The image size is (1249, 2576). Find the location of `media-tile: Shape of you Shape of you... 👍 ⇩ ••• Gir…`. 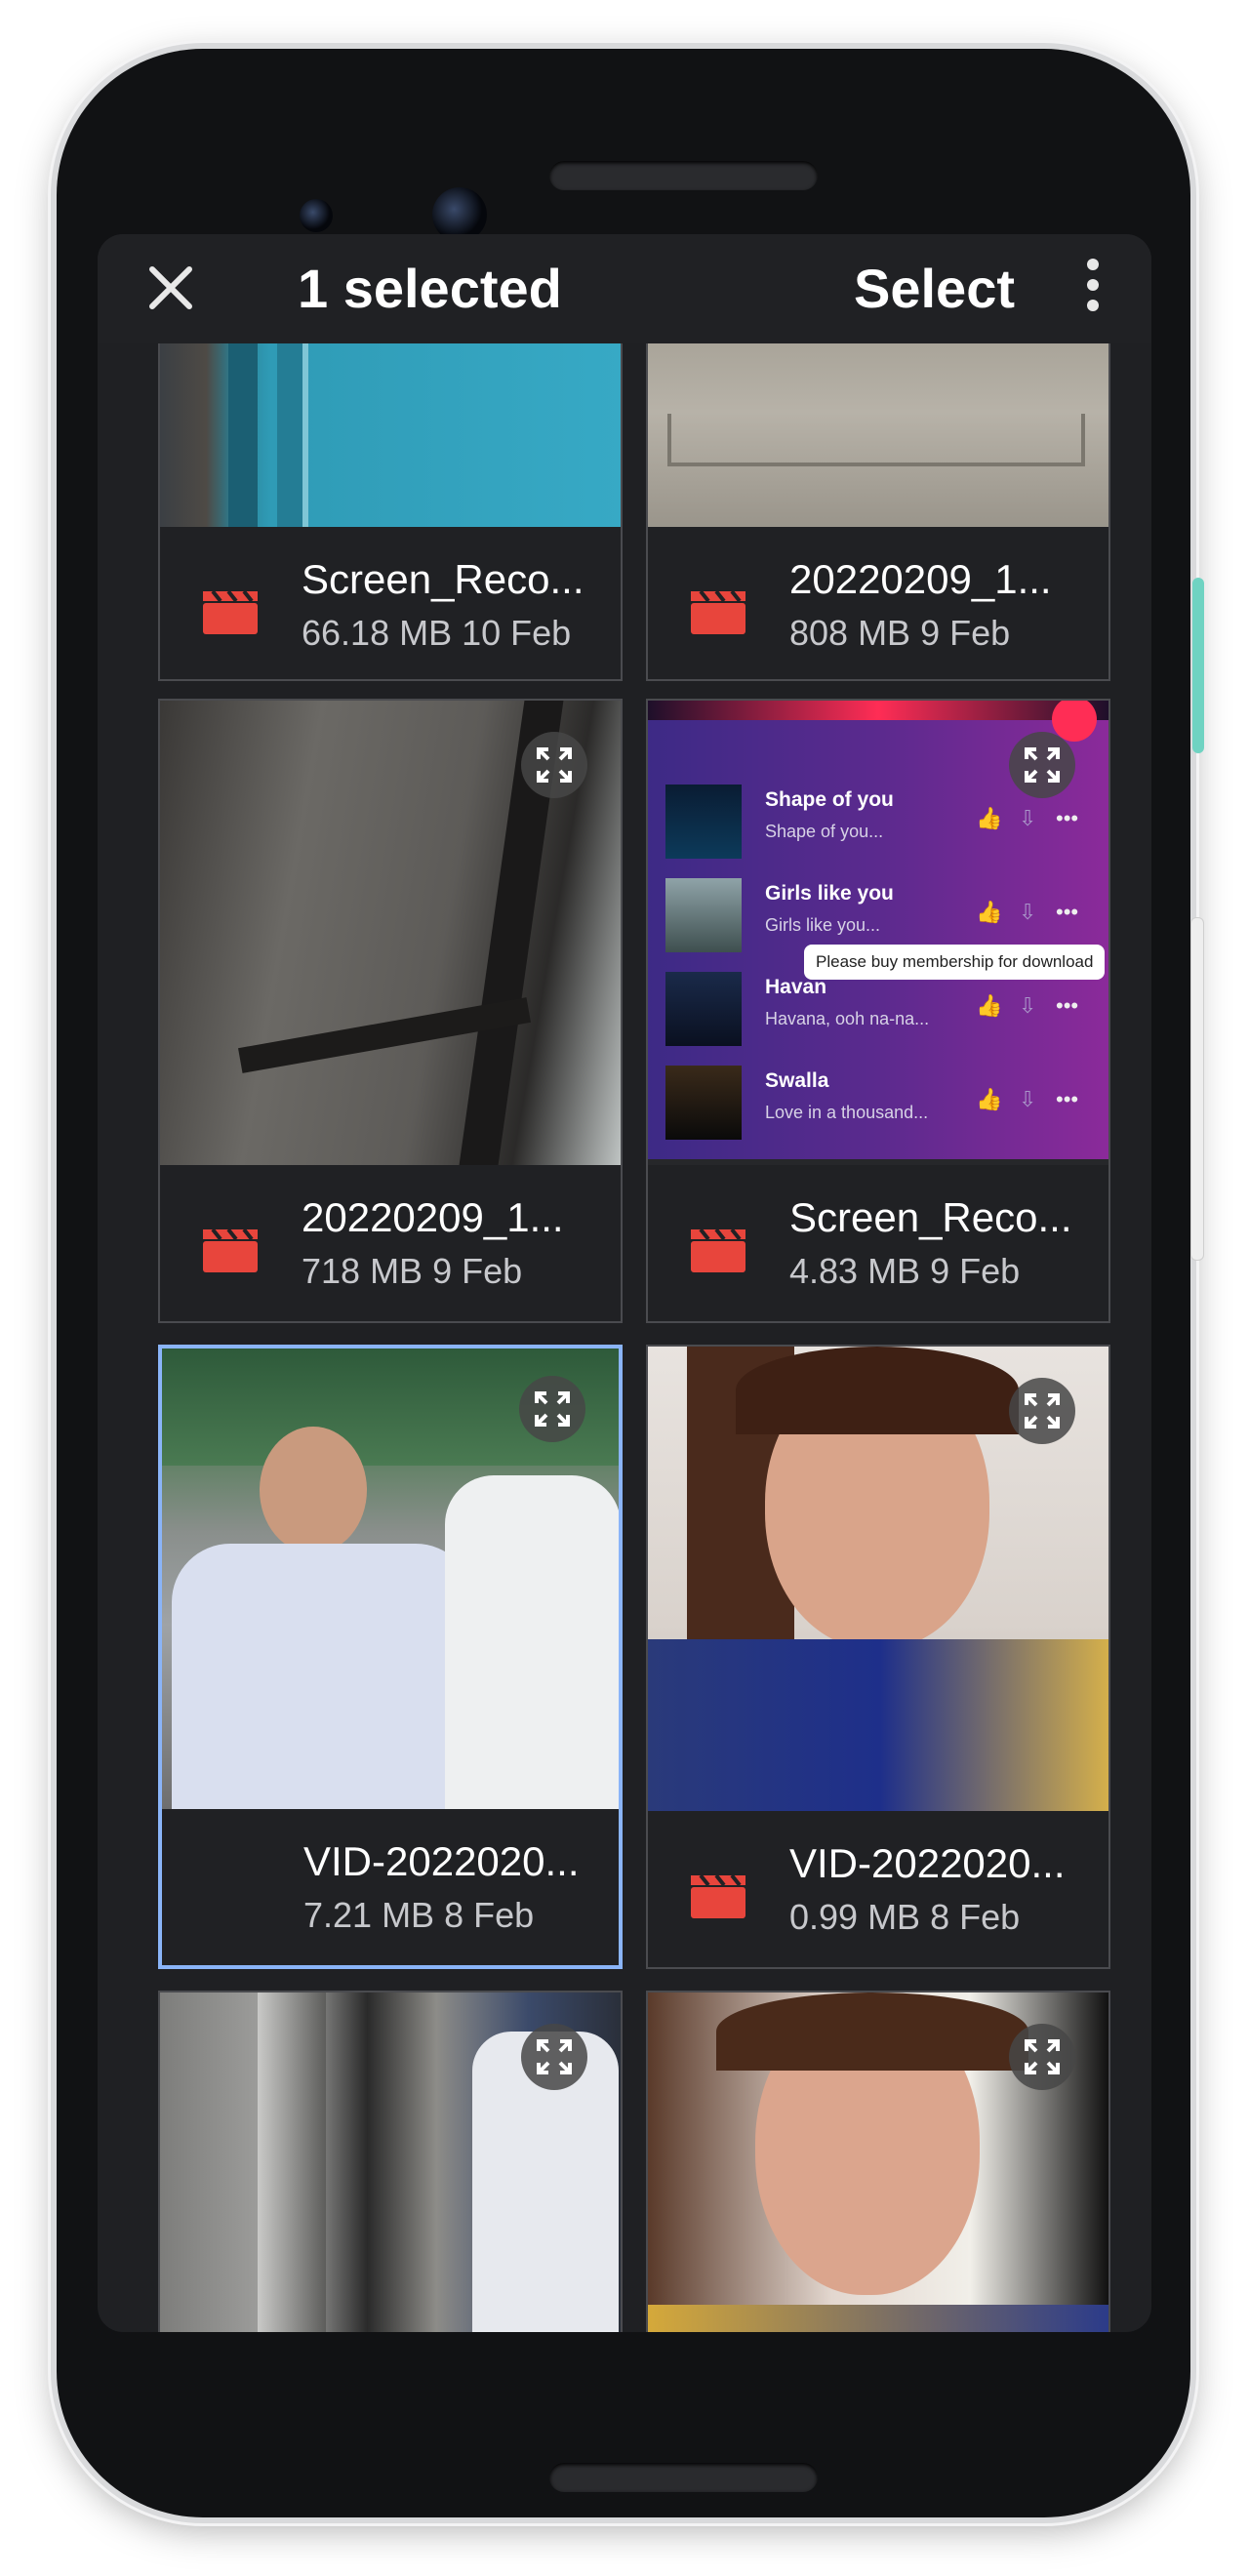

media-tile: Shape of you Shape of you... 👍 ⇩ ••• Gir… is located at coordinates (878, 1011).